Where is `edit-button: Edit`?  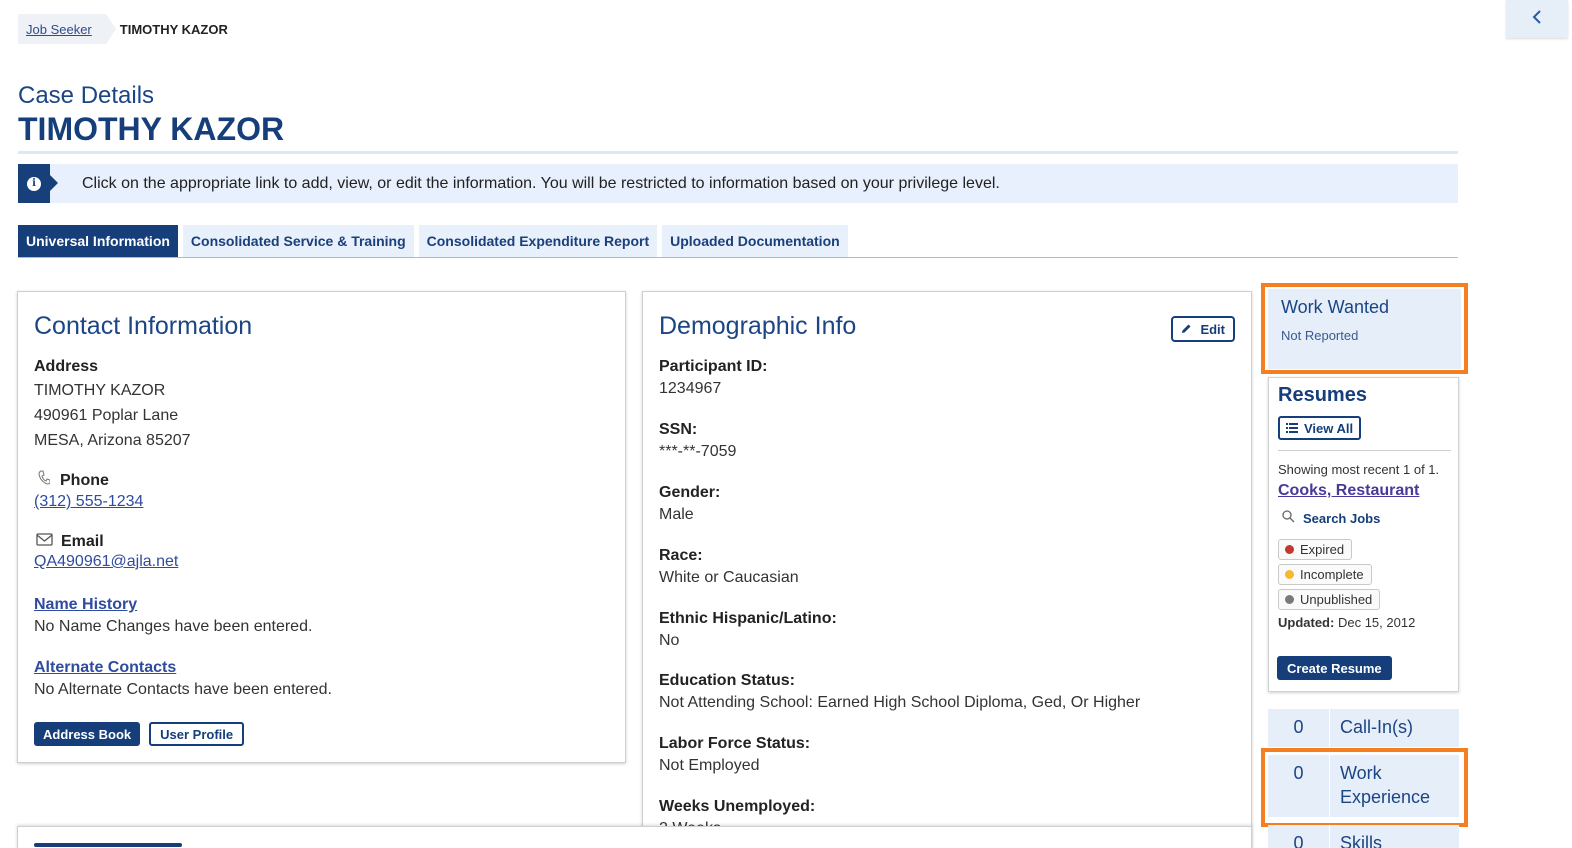 edit-button: Edit is located at coordinates (1203, 329).